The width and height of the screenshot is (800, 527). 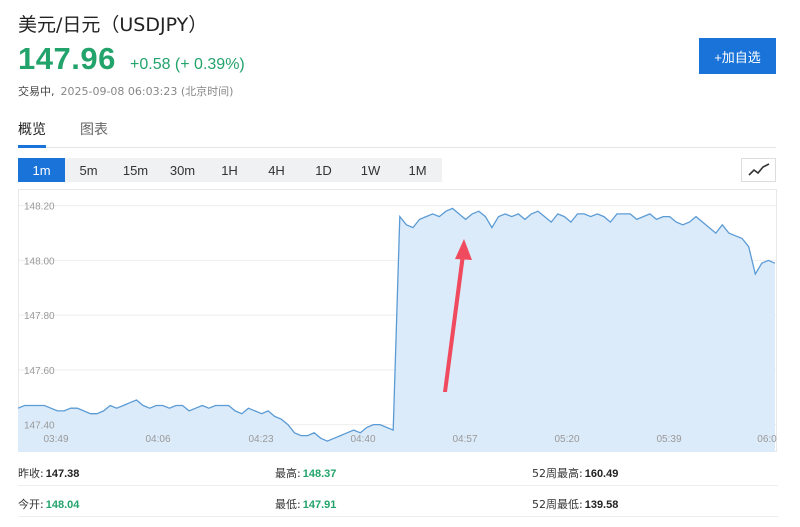 I want to click on interval-selector: 1m 5m 15m 30m 1H 4H 1D 1W 1M, so click(x=230, y=170).